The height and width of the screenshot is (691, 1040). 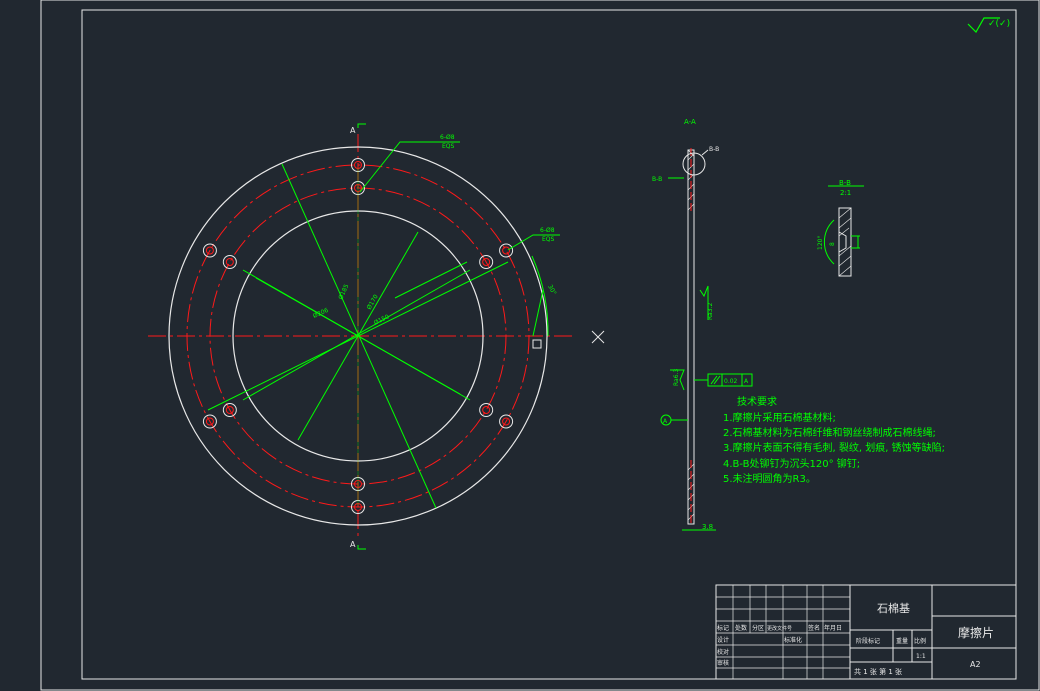 I want to click on detail-hatch, so click(x=845, y=242).